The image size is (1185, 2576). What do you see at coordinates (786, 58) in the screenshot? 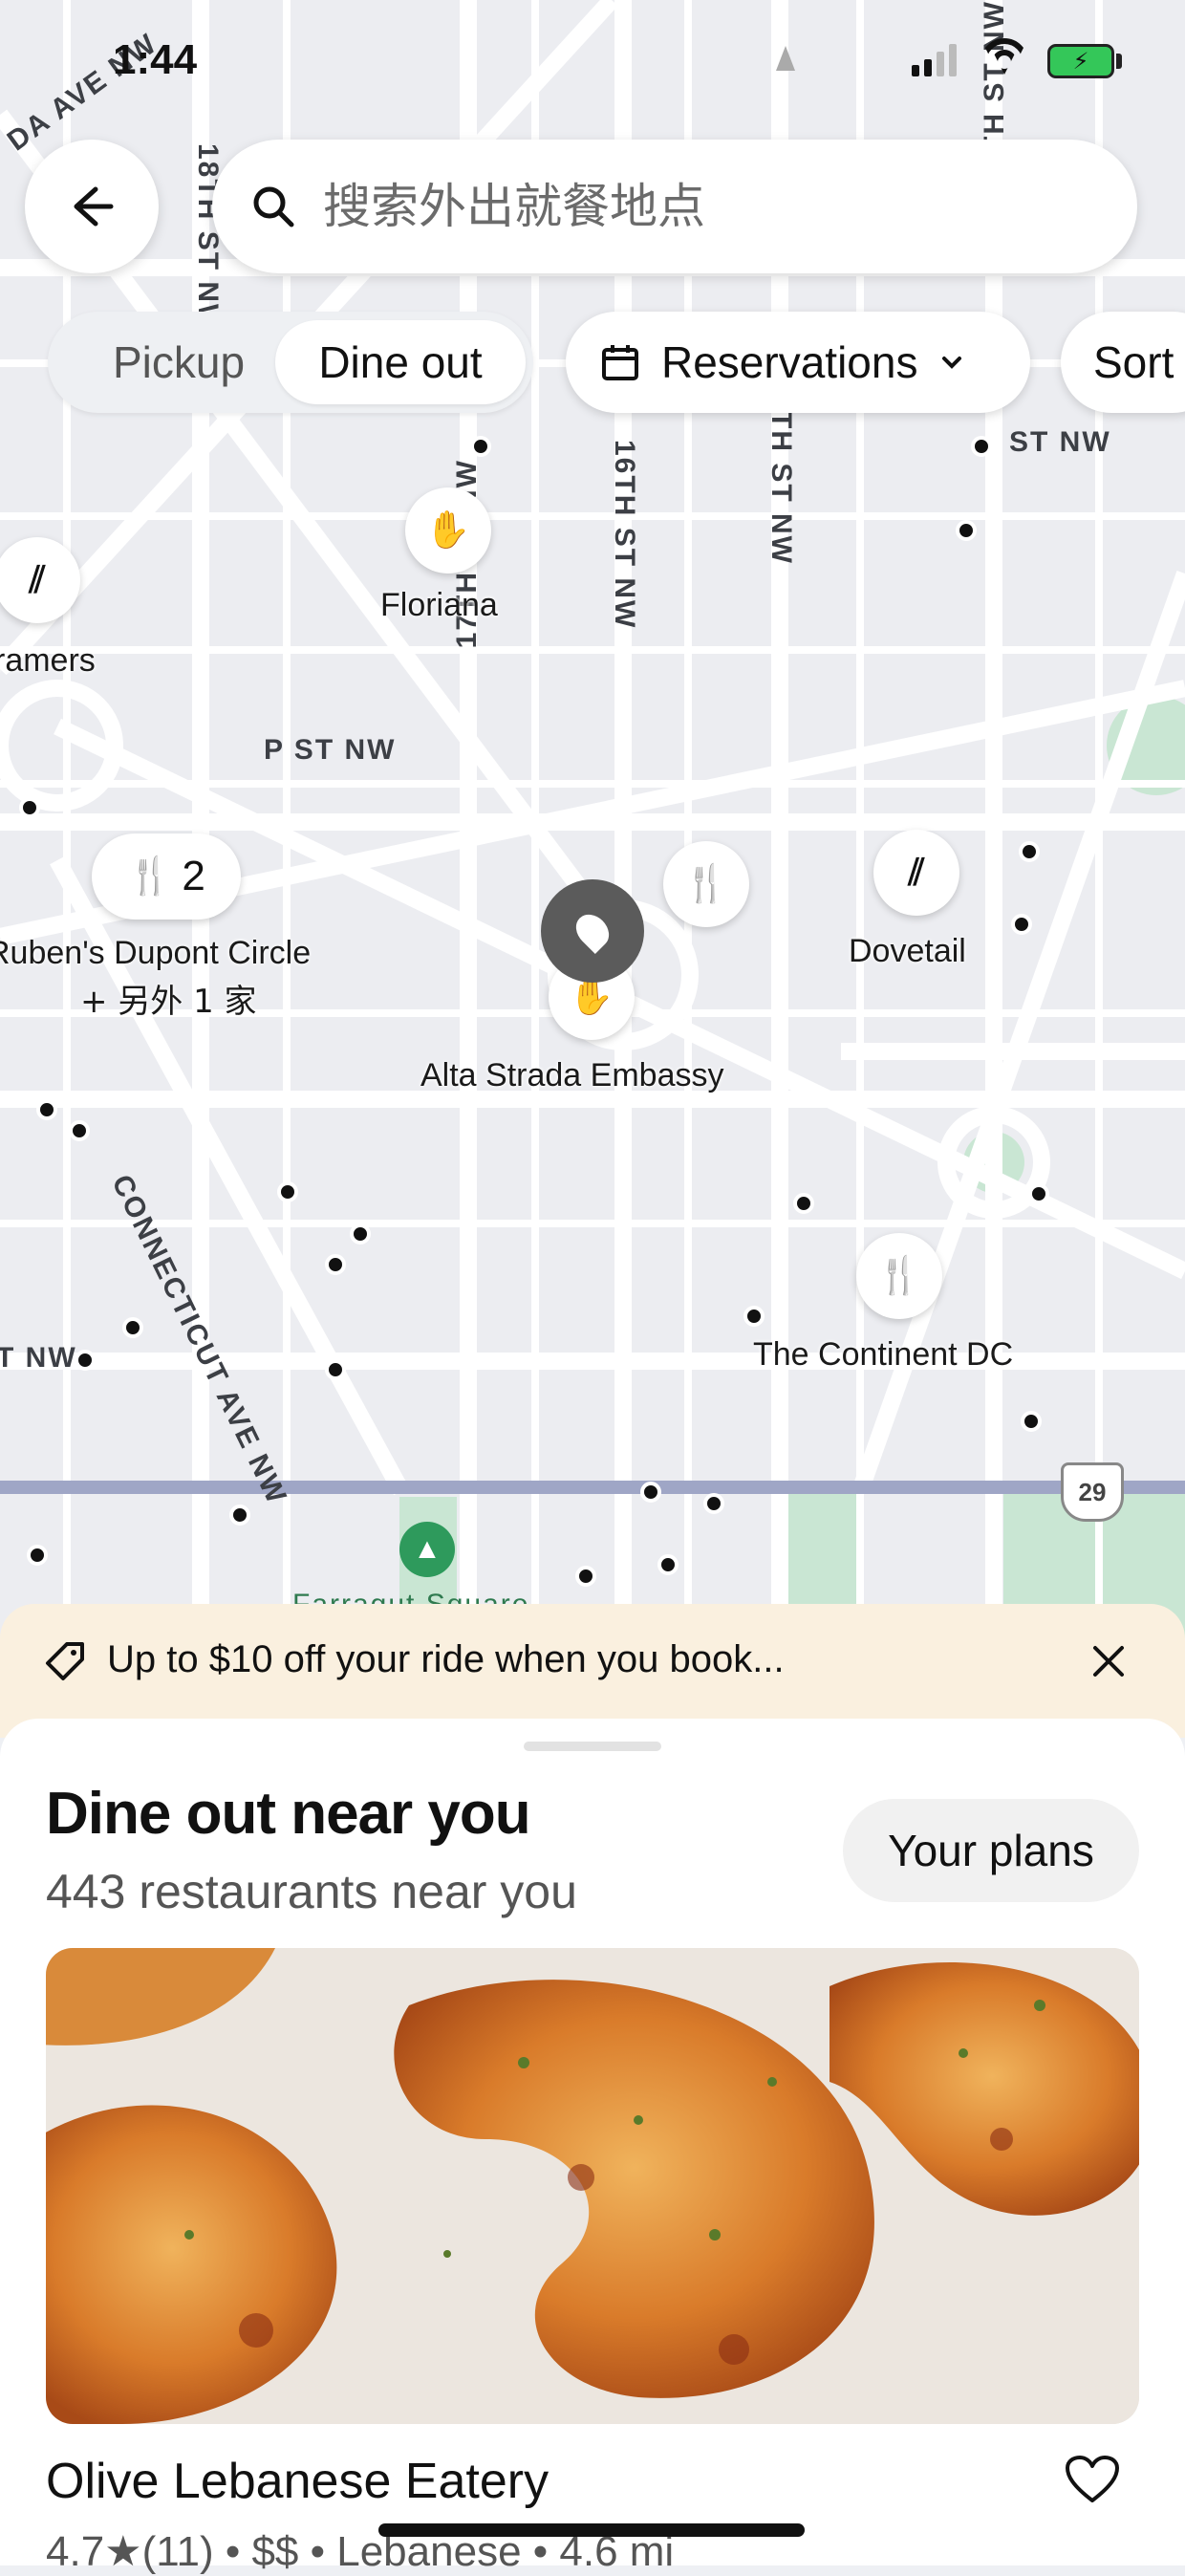
I see `location-arrow-icon` at bounding box center [786, 58].